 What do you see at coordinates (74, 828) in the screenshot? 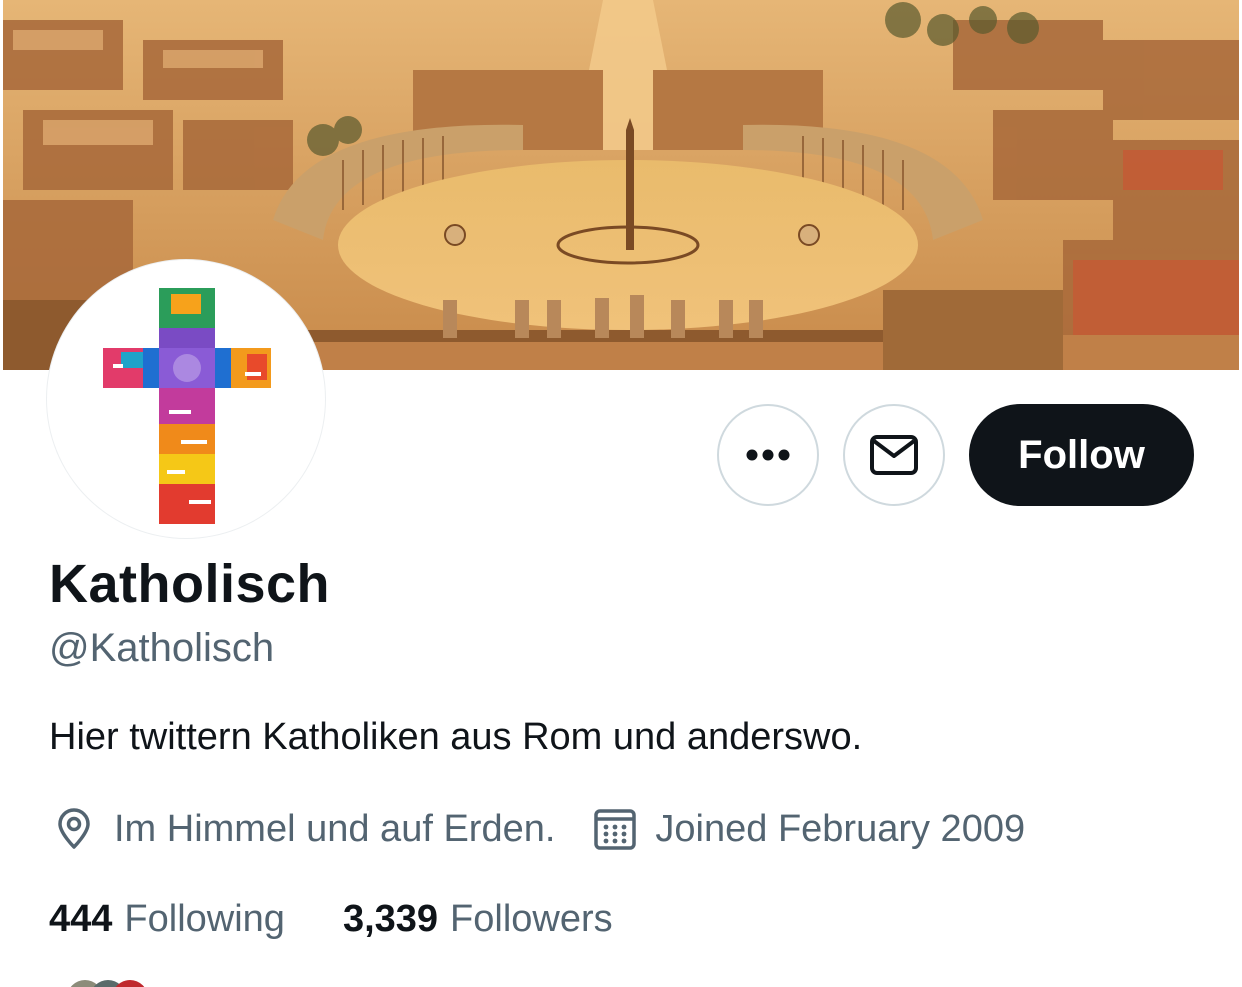
I see `location-pin-icon` at bounding box center [74, 828].